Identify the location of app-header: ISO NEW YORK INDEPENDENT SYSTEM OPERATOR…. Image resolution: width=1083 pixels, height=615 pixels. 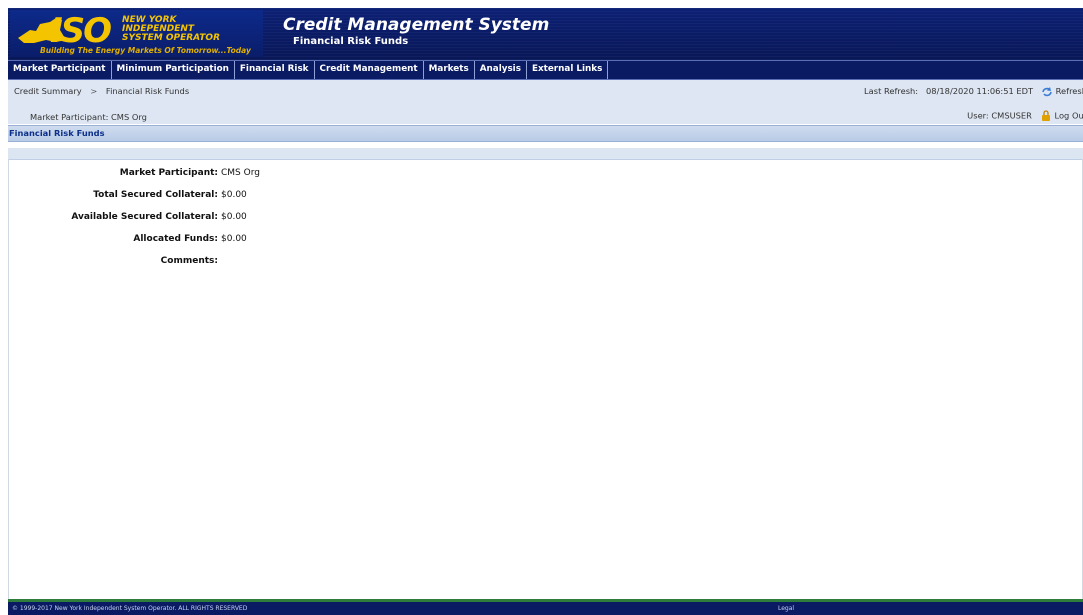
(545, 34).